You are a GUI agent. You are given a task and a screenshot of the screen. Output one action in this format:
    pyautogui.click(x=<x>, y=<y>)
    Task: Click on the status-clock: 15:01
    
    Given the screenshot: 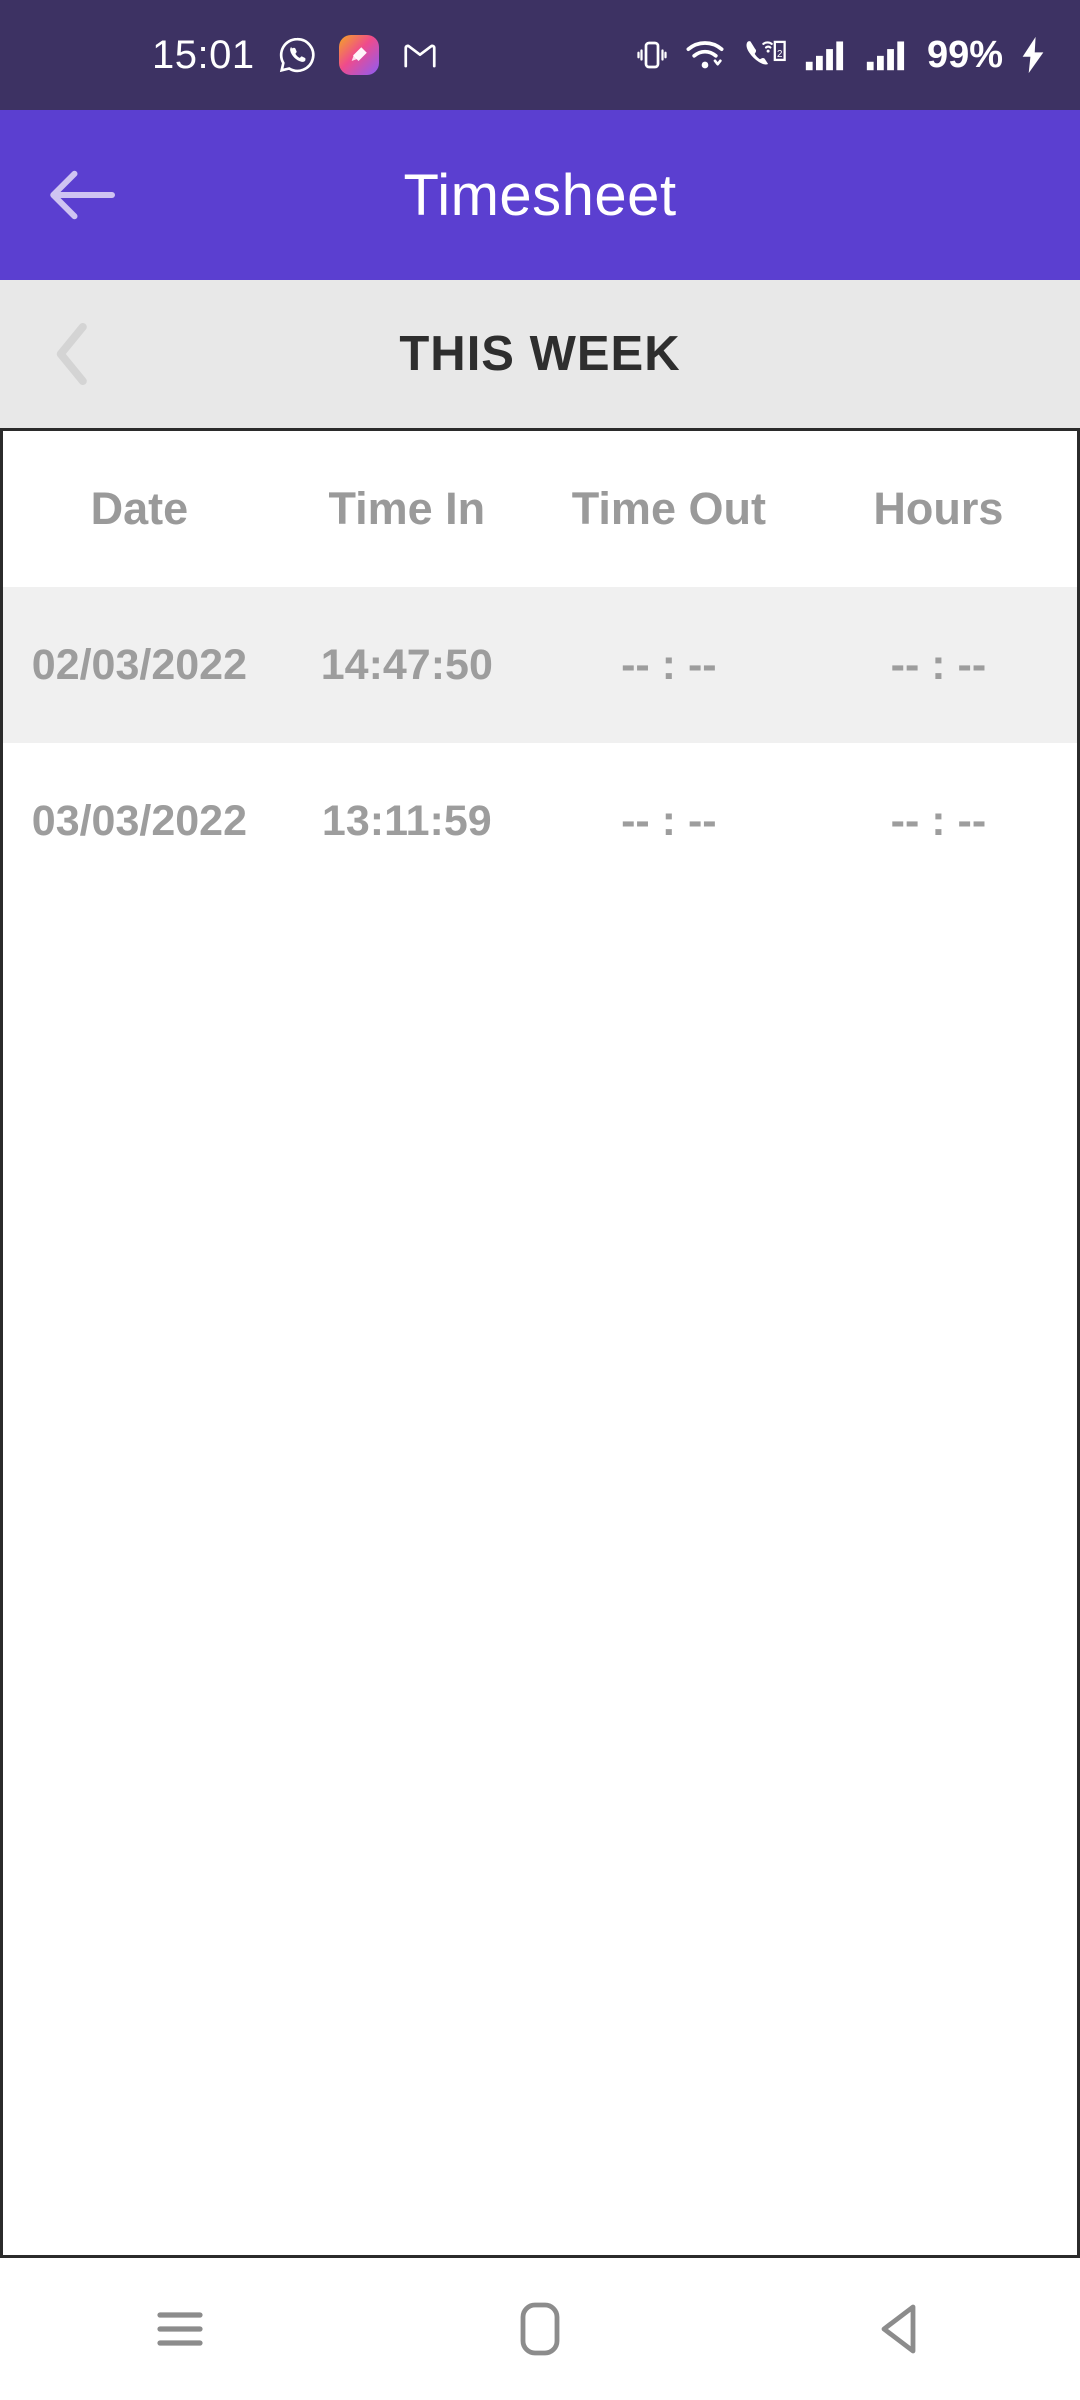 What is the action you would take?
    pyautogui.click(x=203, y=55)
    